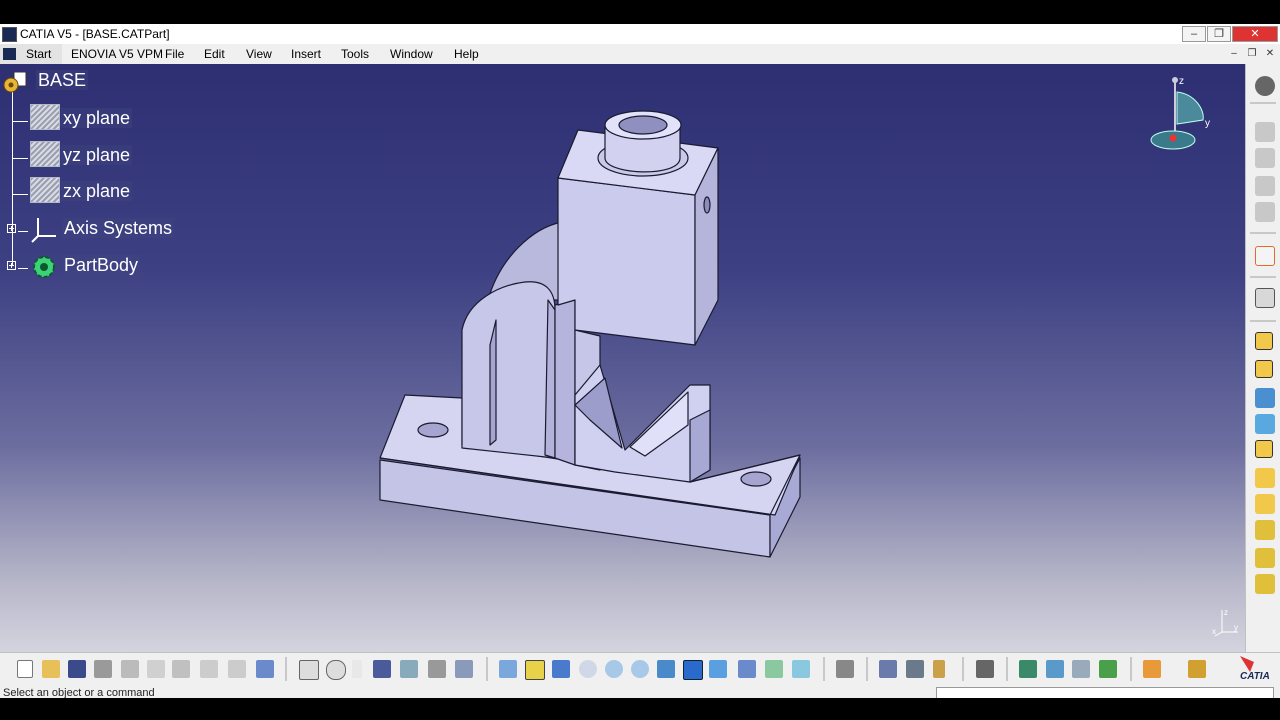  What do you see at coordinates (1194, 34) in the screenshot?
I see `minimize-button: –` at bounding box center [1194, 34].